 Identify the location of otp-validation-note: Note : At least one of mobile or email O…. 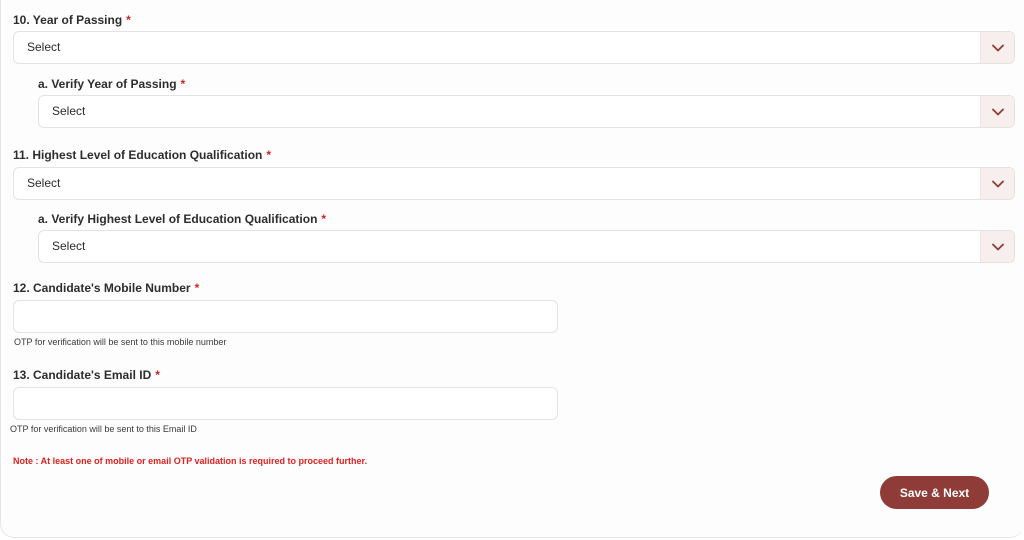
(190, 461).